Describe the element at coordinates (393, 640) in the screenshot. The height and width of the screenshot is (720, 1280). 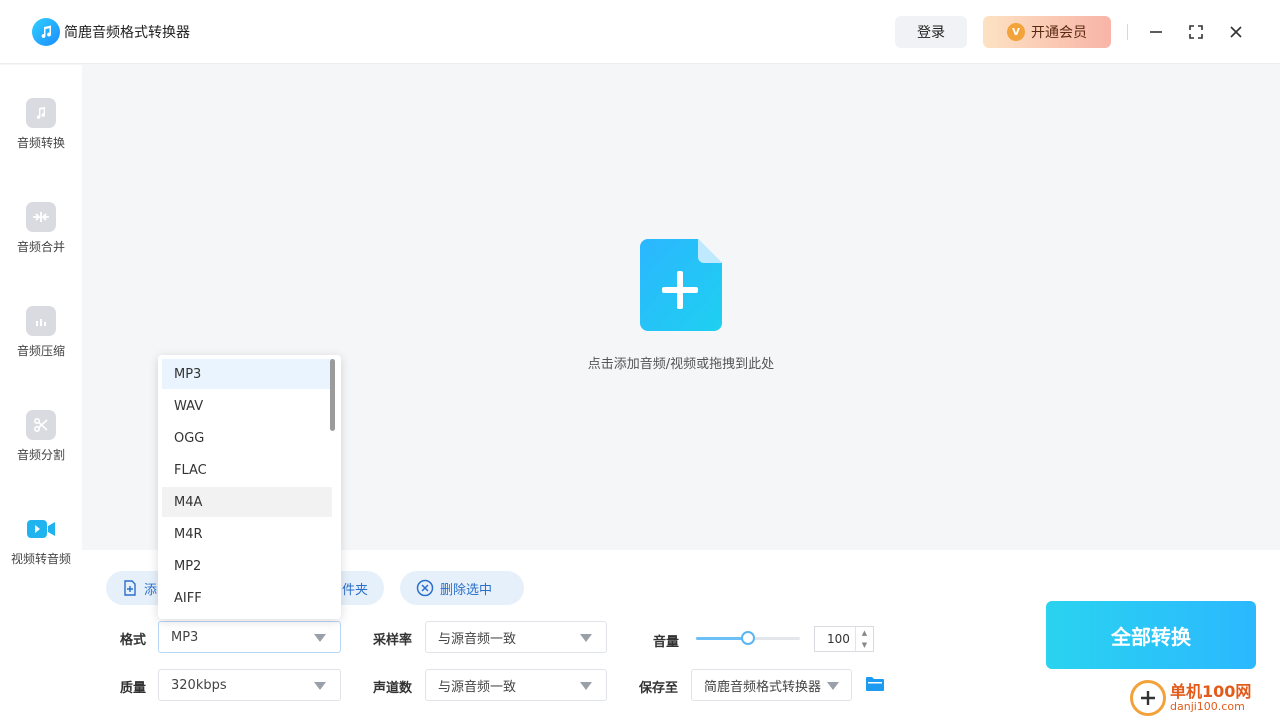
I see `sample-rate-label: 采样率` at that location.